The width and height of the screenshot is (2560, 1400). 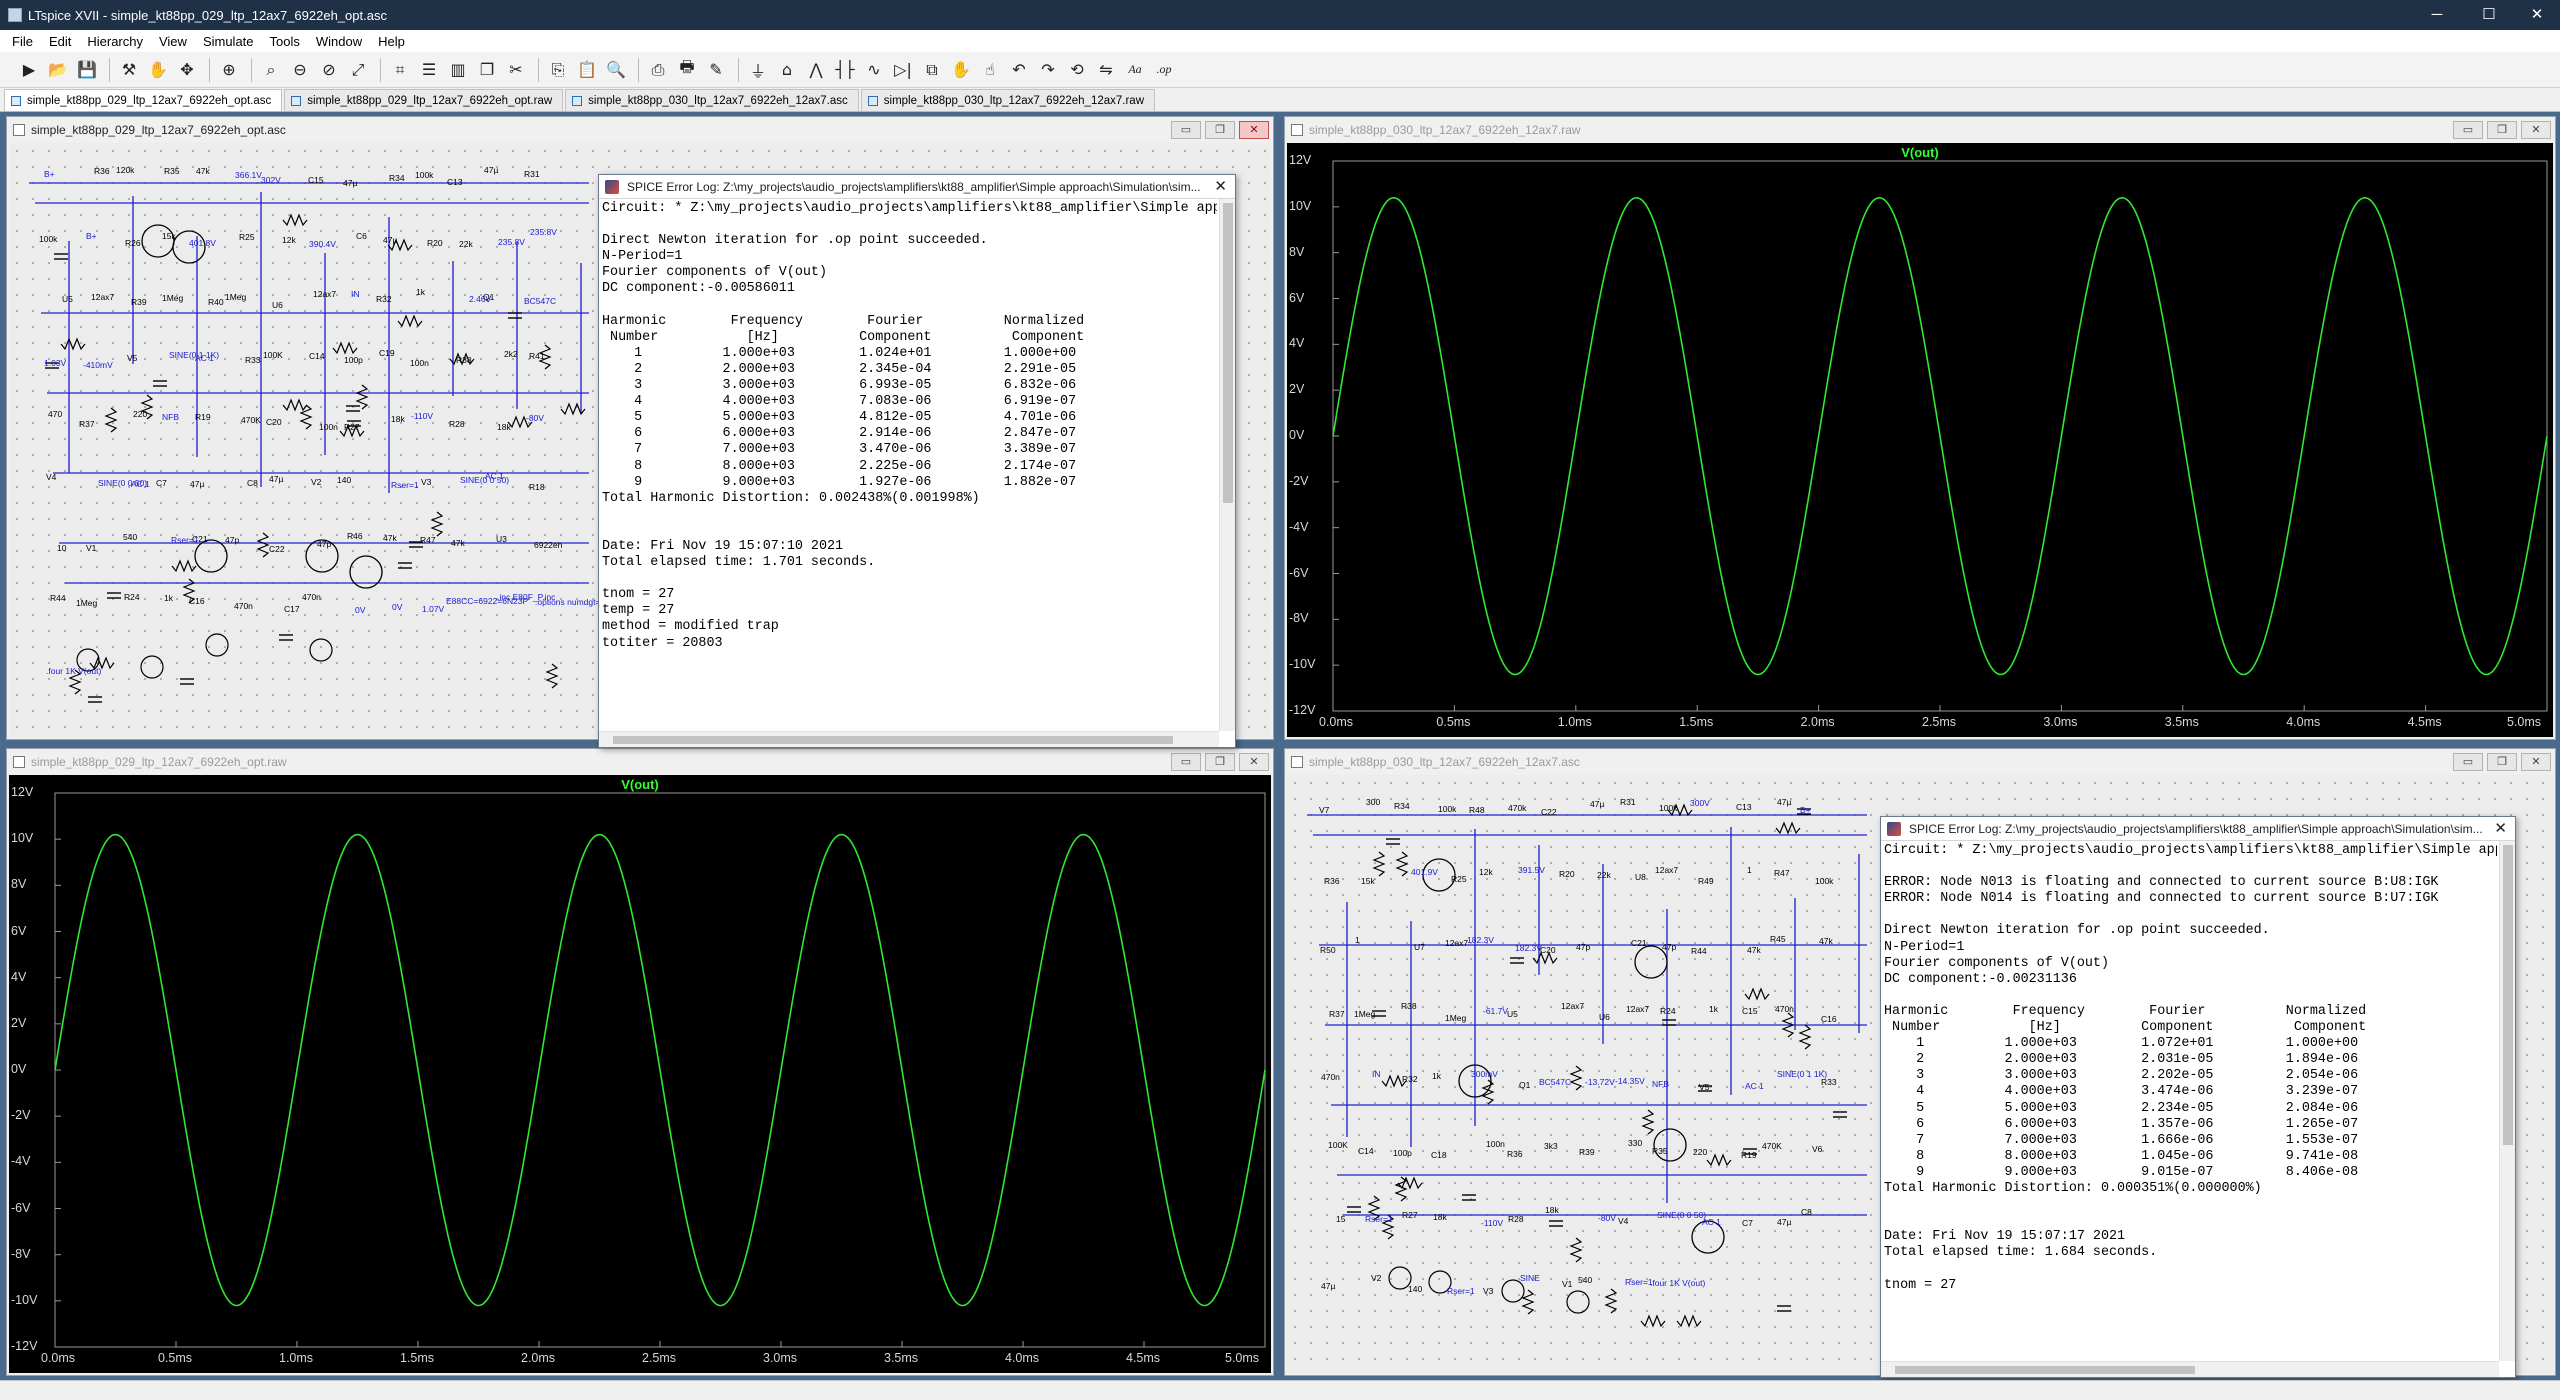 What do you see at coordinates (457, 424) in the screenshot?
I see `schematic-label: R28` at bounding box center [457, 424].